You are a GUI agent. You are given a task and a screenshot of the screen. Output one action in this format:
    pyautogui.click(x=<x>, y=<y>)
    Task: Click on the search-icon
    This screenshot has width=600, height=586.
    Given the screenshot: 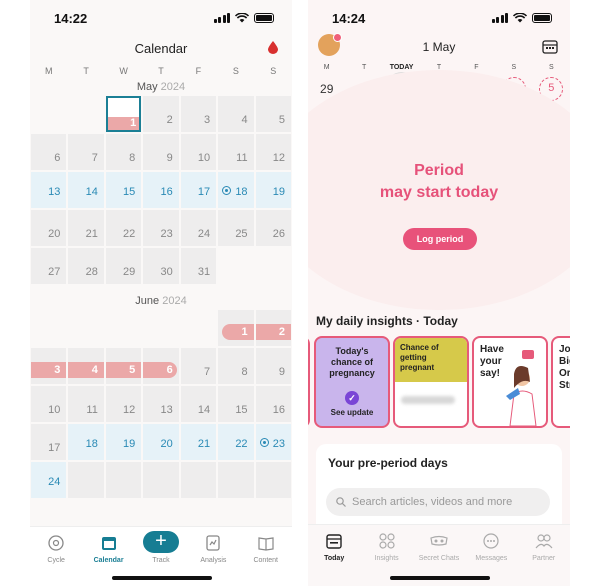 What is the action you would take?
    pyautogui.click(x=341, y=502)
    